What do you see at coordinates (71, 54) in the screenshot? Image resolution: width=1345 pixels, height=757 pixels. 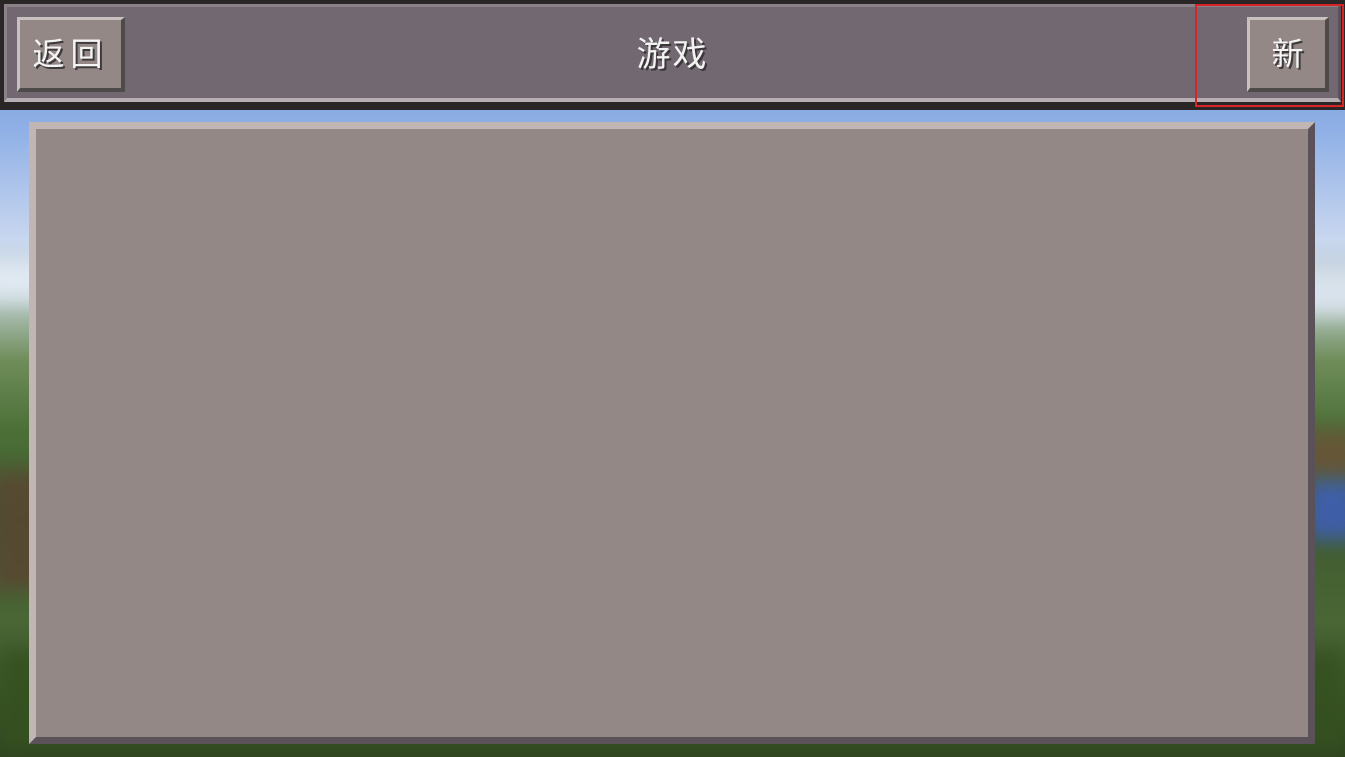 I see `back-button: 返回` at bounding box center [71, 54].